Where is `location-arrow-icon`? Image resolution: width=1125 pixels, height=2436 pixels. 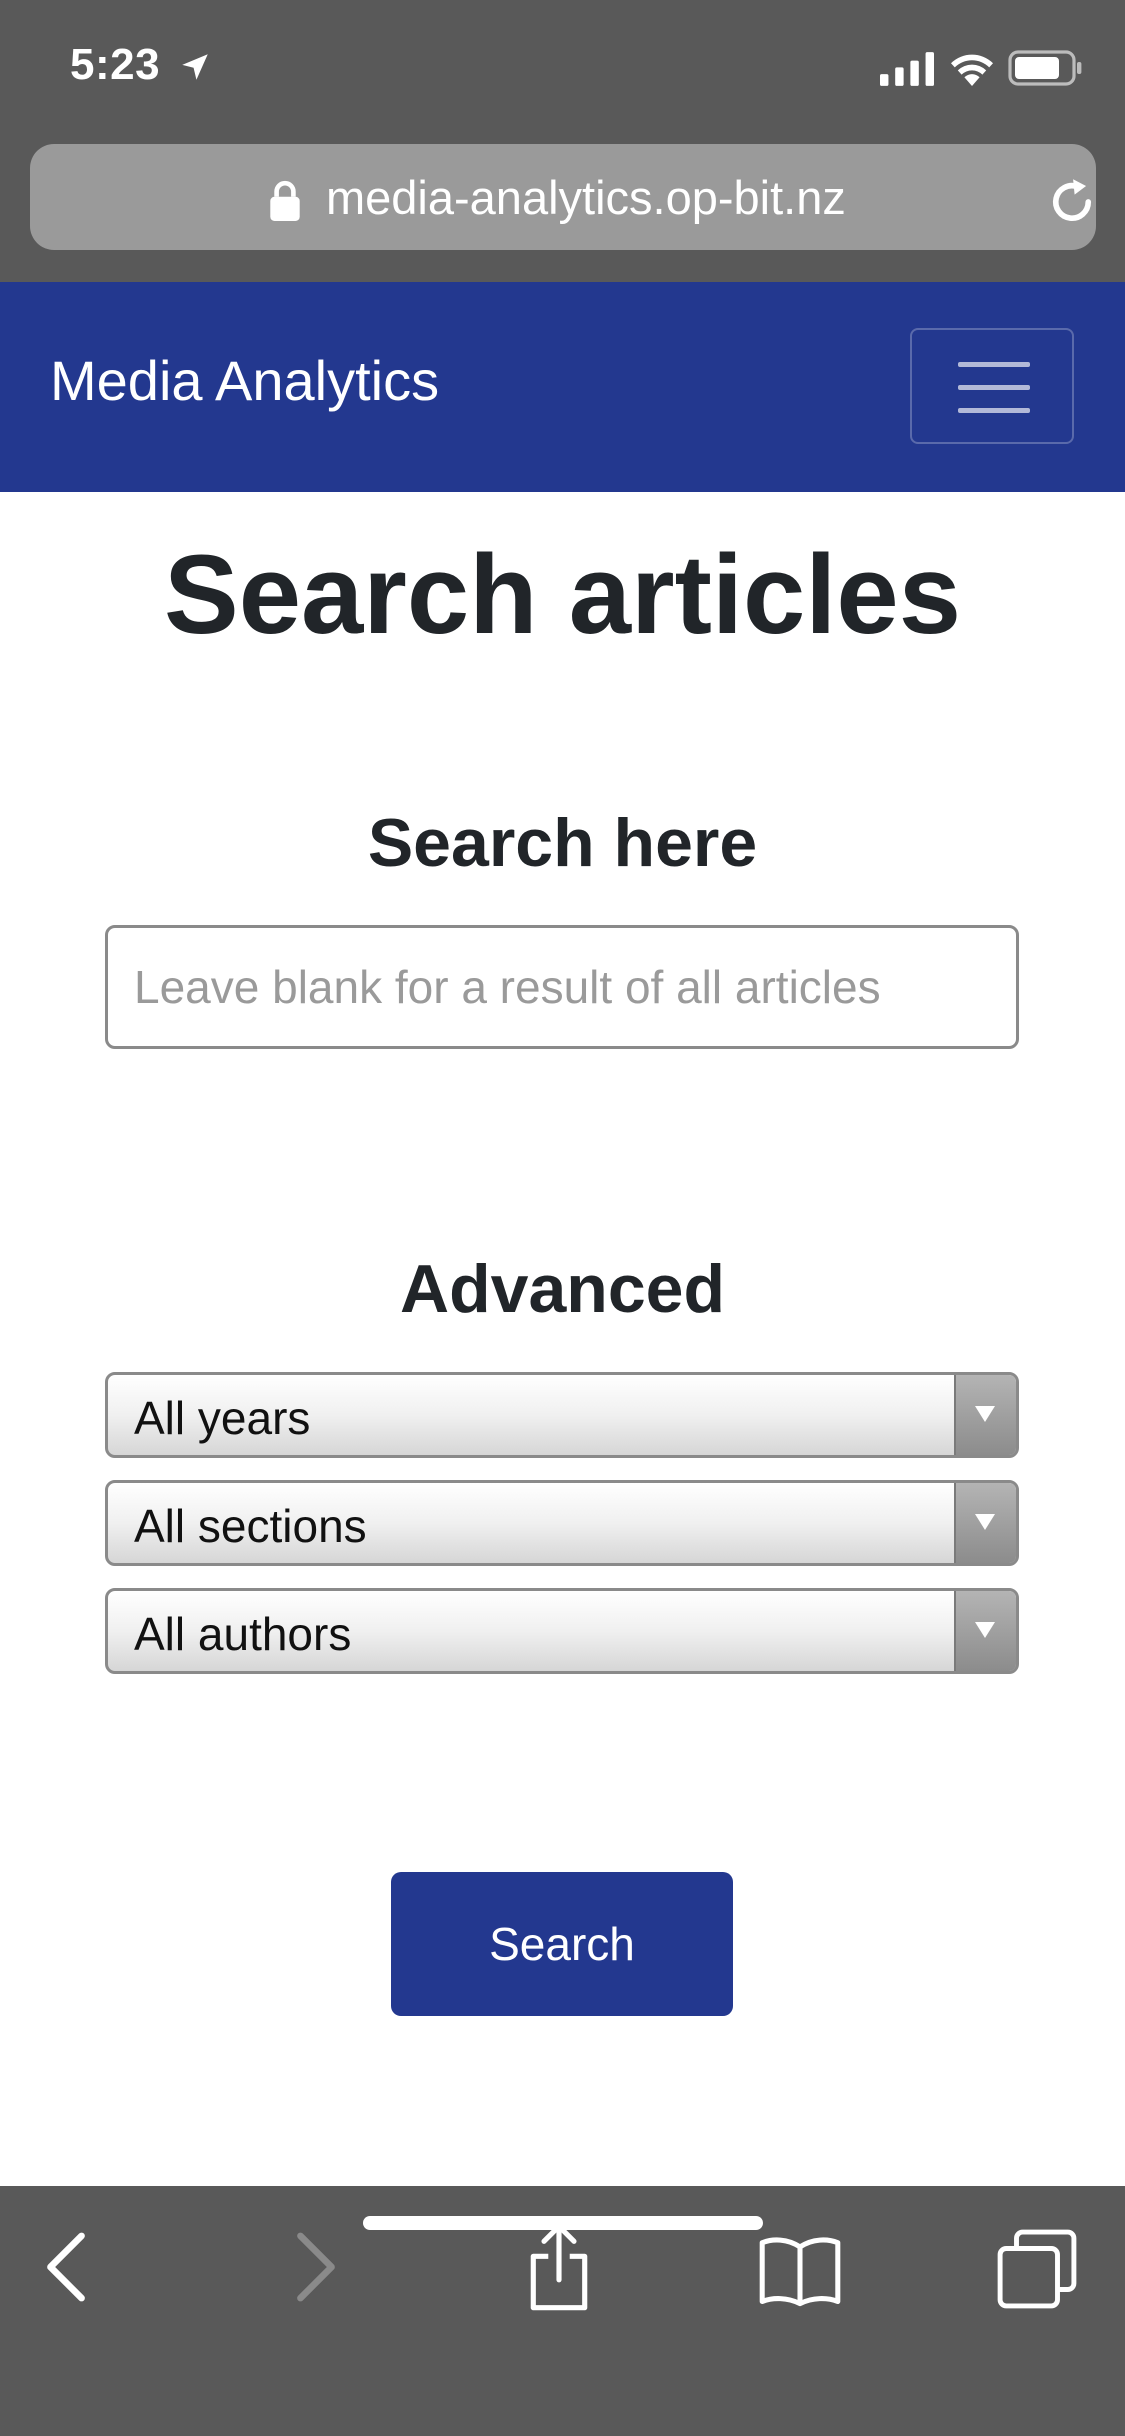 location-arrow-icon is located at coordinates (195, 67).